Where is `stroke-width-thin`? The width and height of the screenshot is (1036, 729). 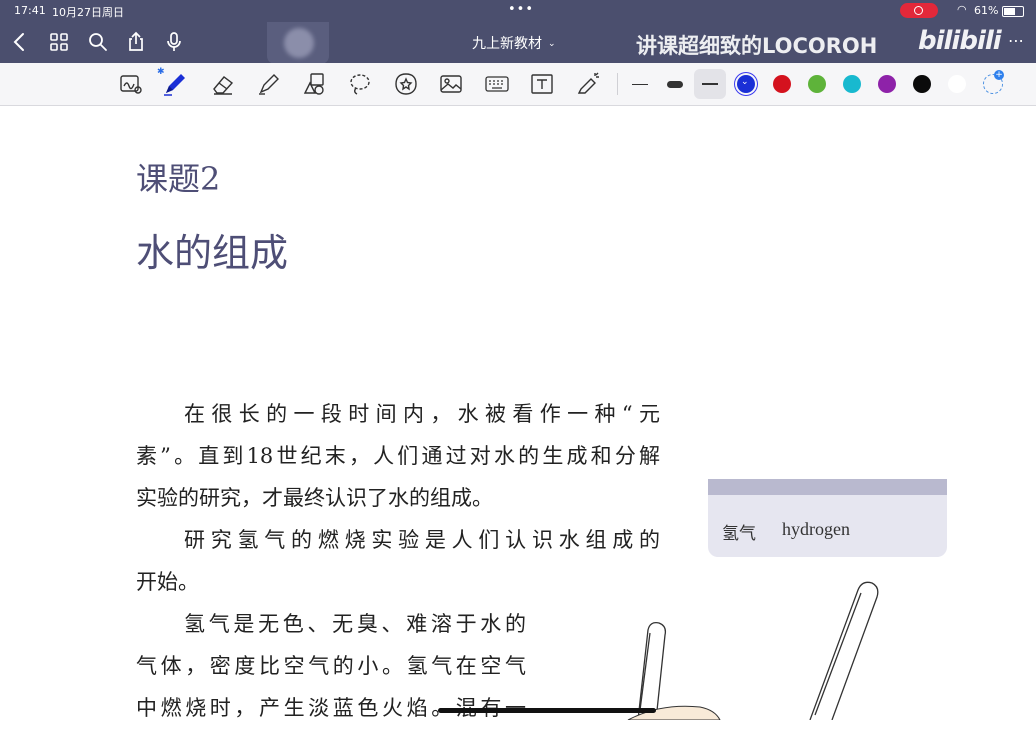
stroke-width-thin is located at coordinates (640, 84).